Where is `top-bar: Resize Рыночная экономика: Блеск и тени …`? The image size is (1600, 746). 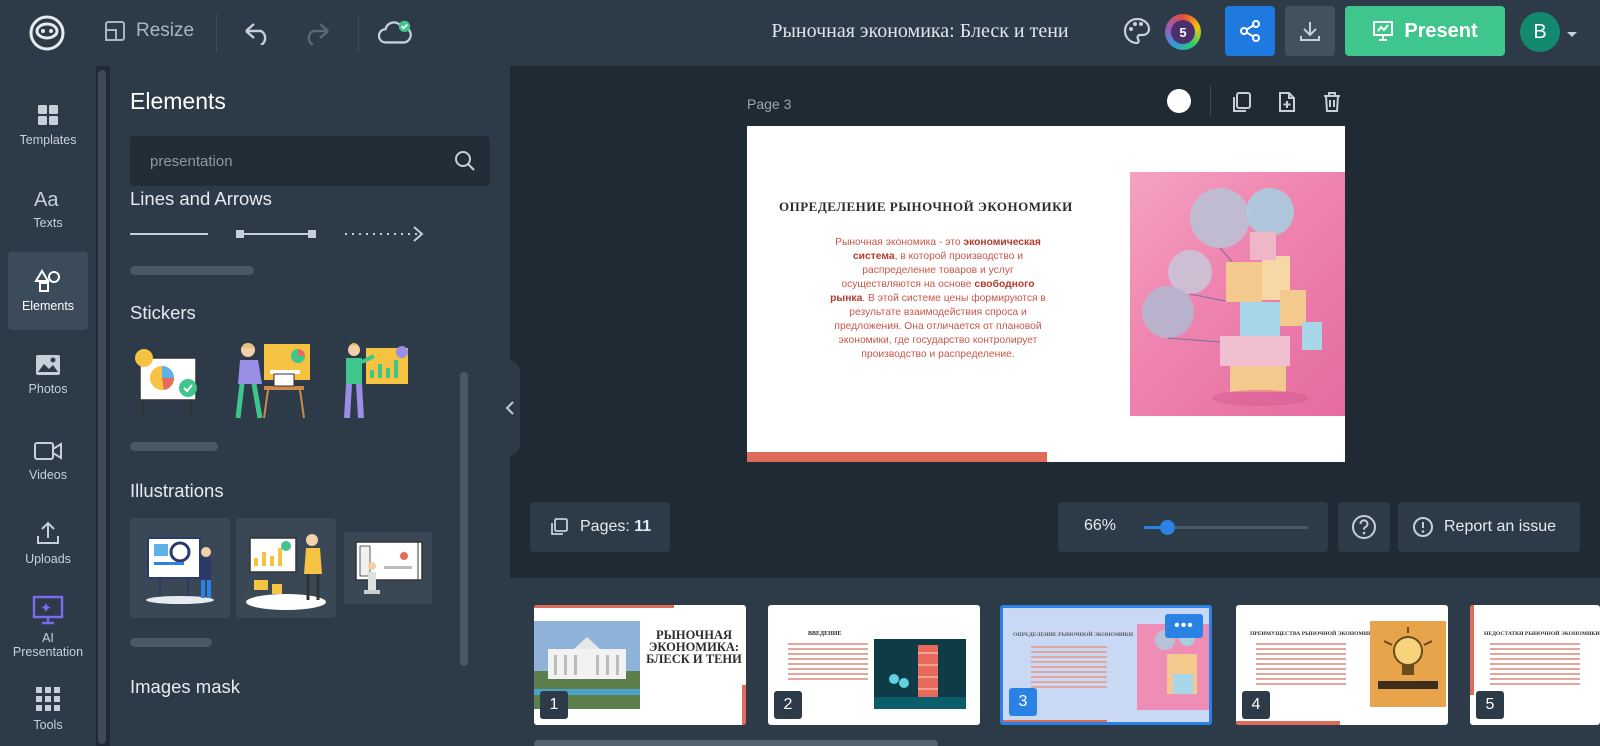 top-bar: Resize Рыночная экономика: Блеск и тени … is located at coordinates (800, 33).